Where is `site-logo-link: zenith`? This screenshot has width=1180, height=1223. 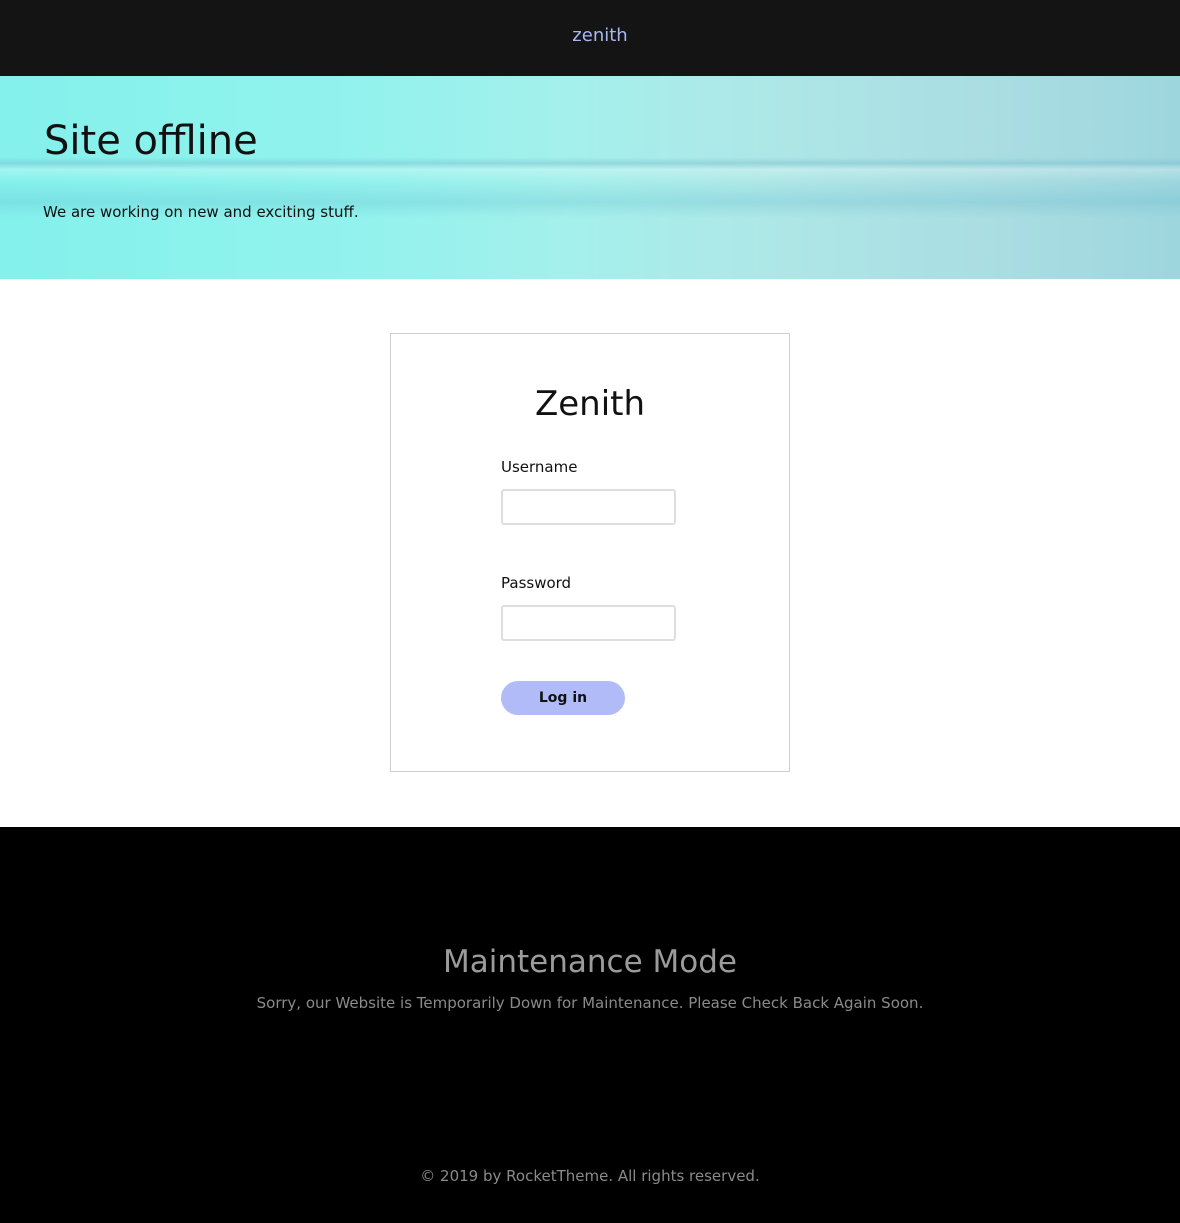 site-logo-link: zenith is located at coordinates (590, 35).